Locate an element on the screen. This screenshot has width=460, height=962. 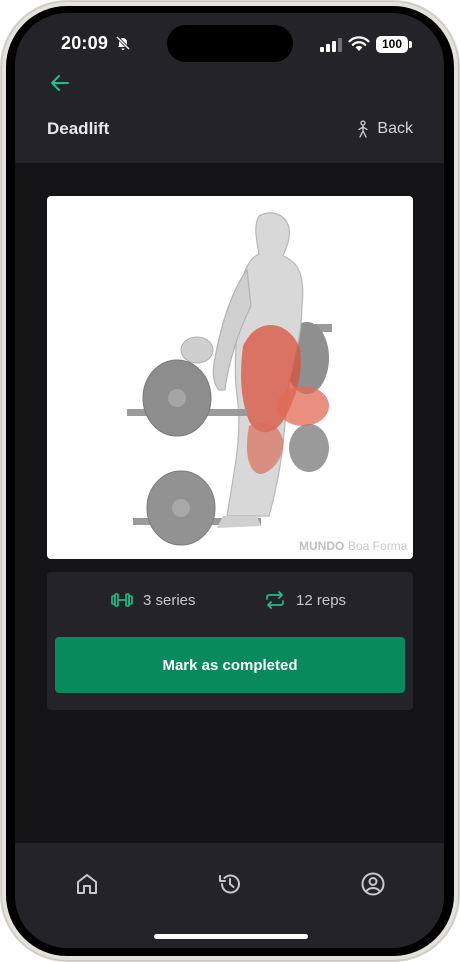
mark-completed-button: Mark as completed is located at coordinates (230, 665).